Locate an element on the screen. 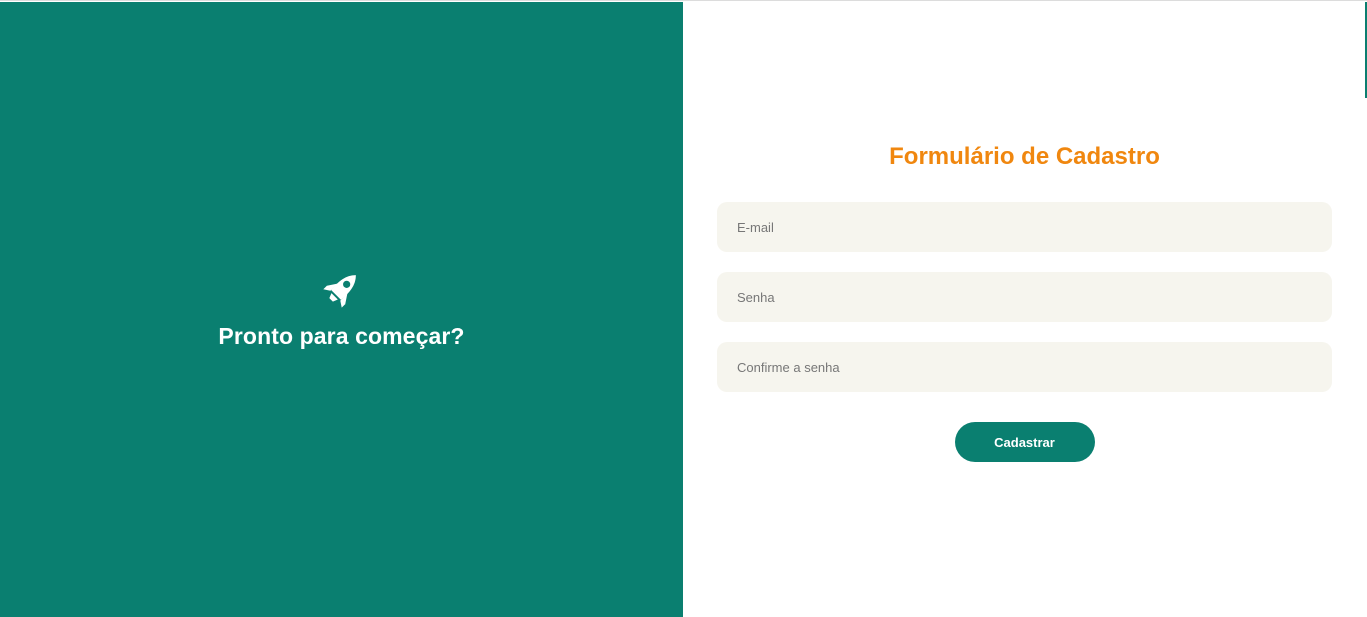 This screenshot has width=1367, height=617. email-field is located at coordinates (1024, 227).